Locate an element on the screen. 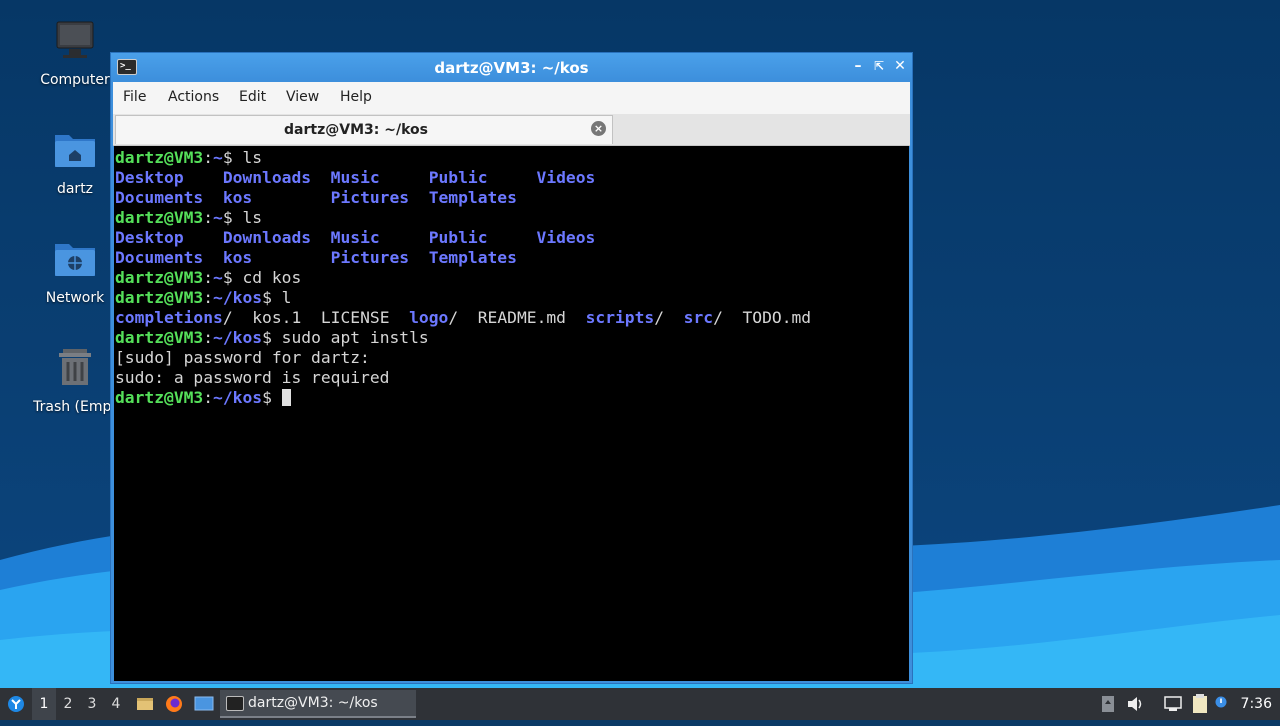  minimize-button: – is located at coordinates (858, 66).